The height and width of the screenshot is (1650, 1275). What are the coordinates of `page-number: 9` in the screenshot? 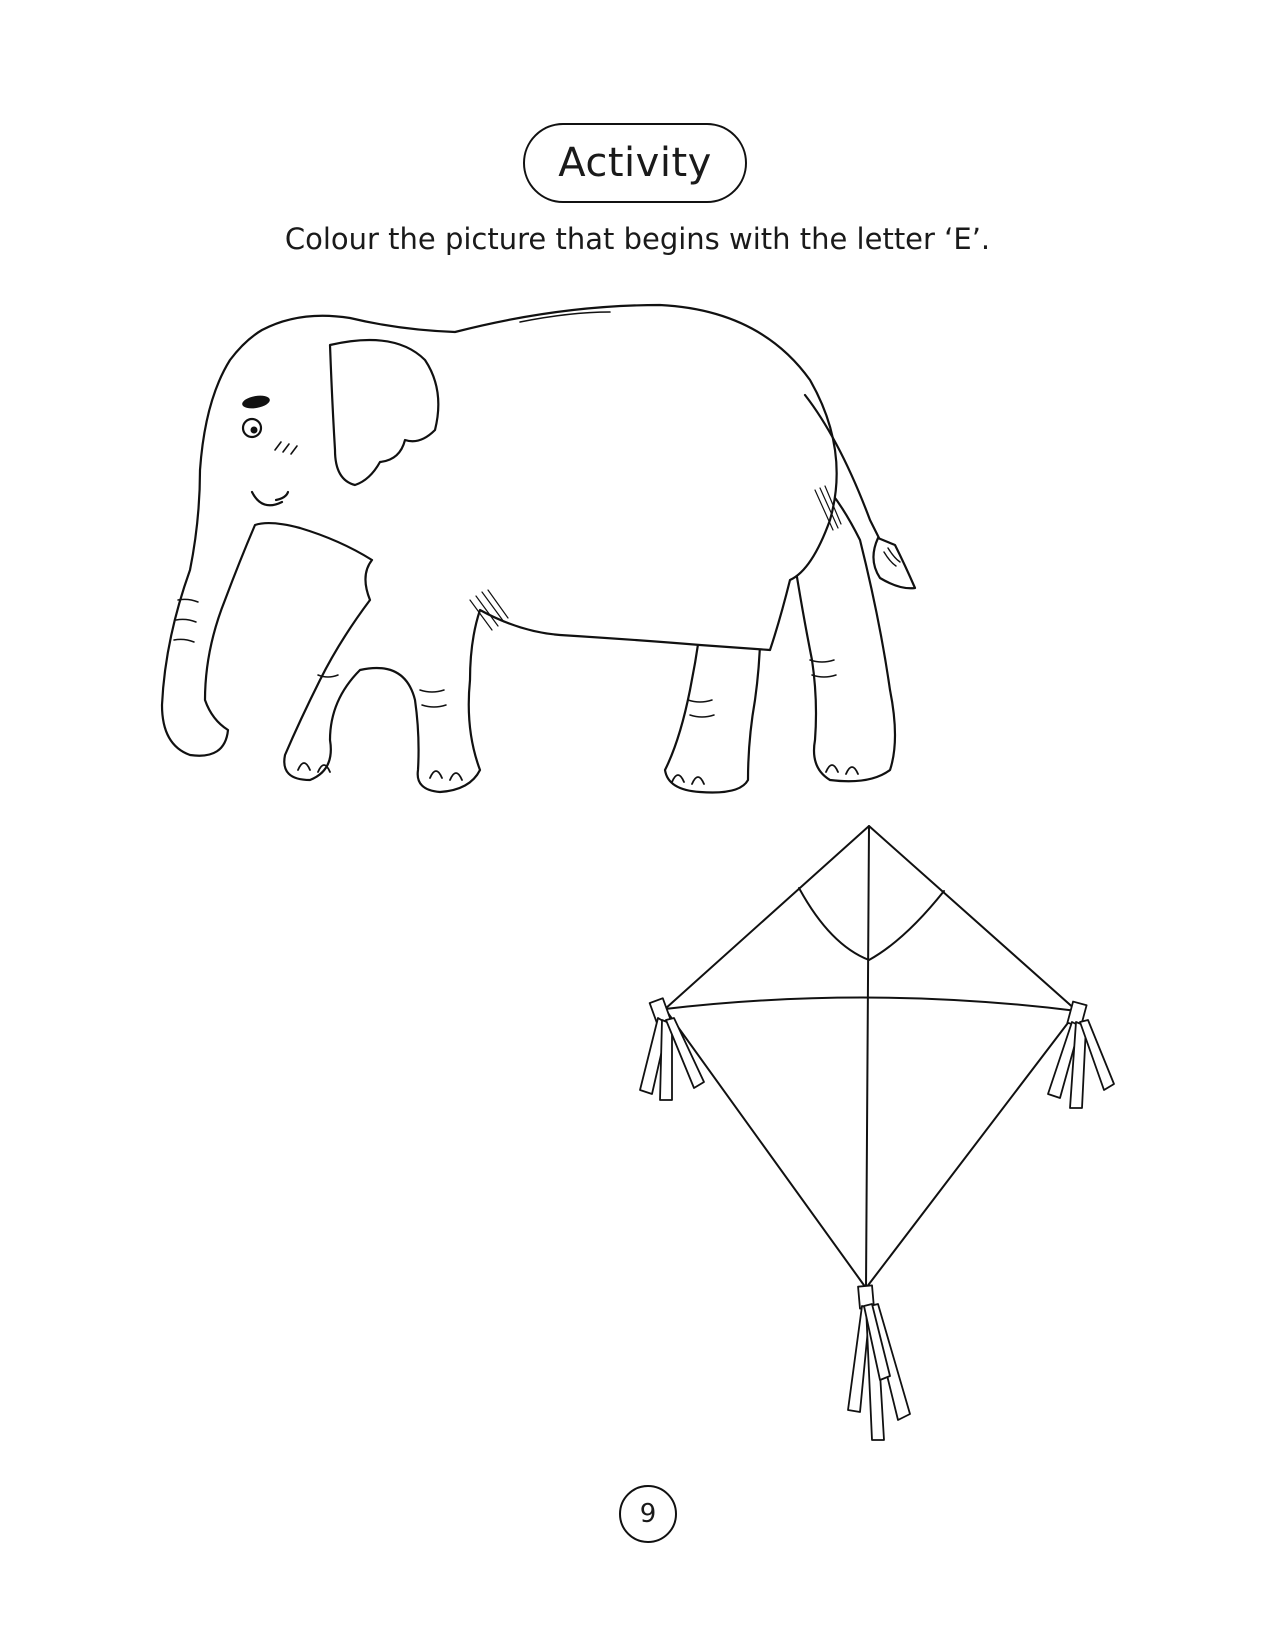 It's located at (648, 1514).